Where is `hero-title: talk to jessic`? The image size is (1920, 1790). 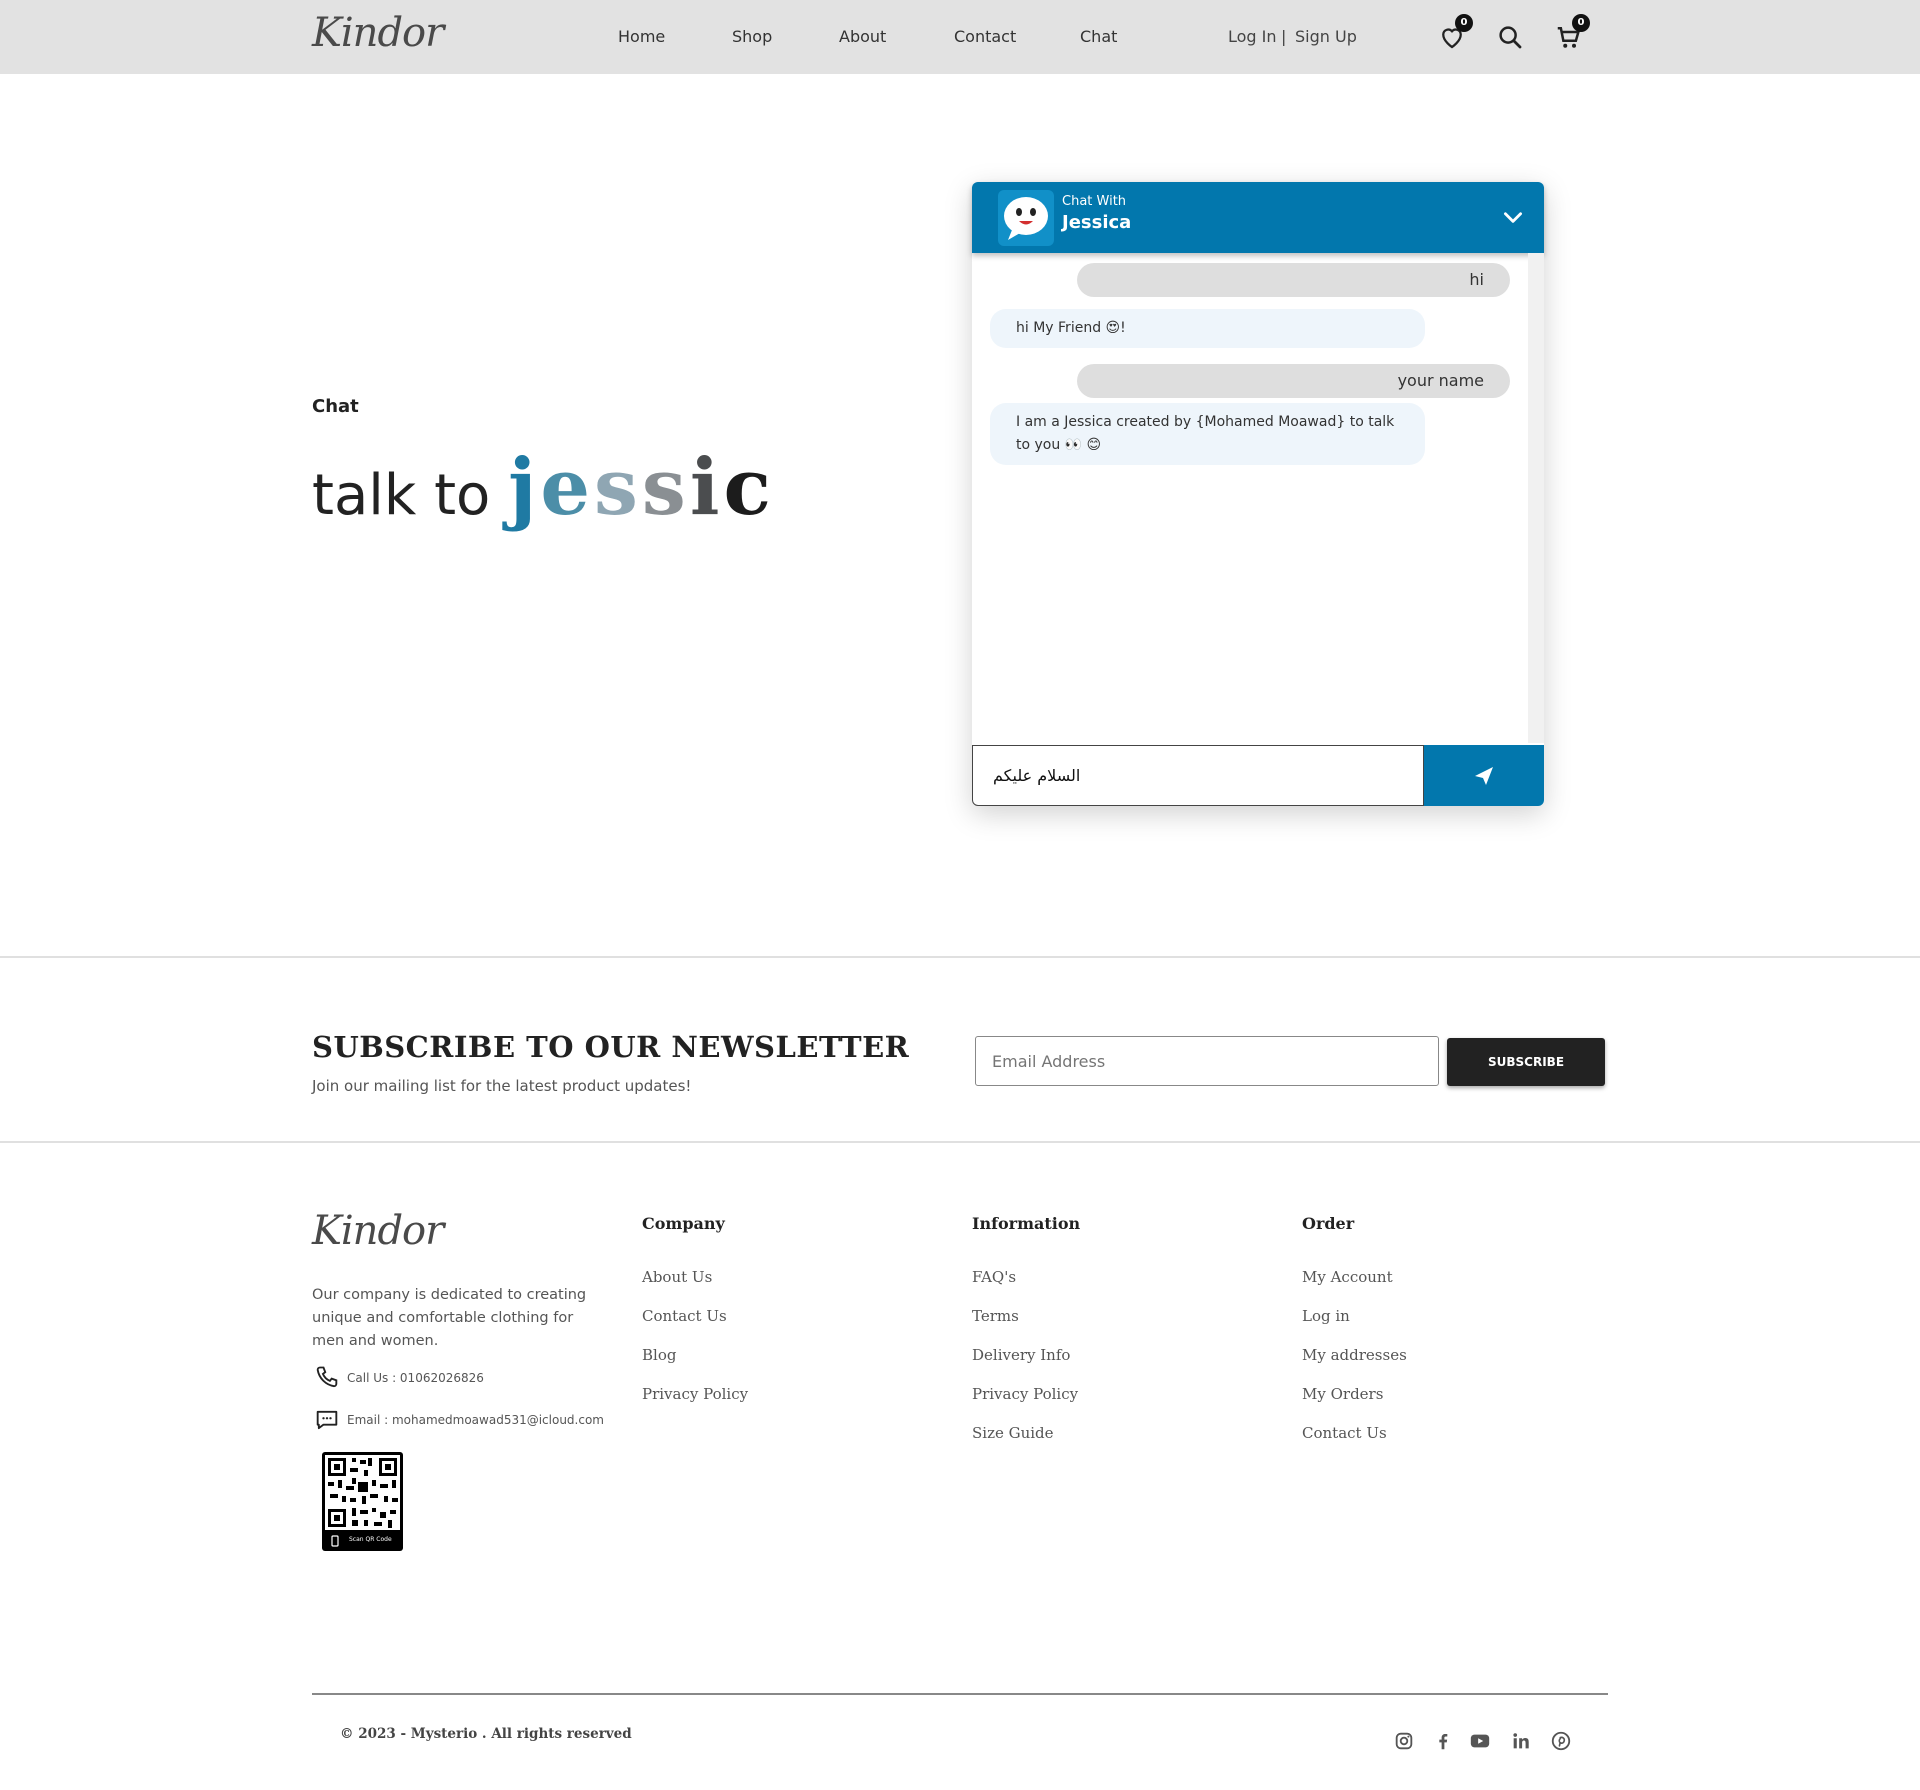 hero-title: talk to jessic is located at coordinates (543, 487).